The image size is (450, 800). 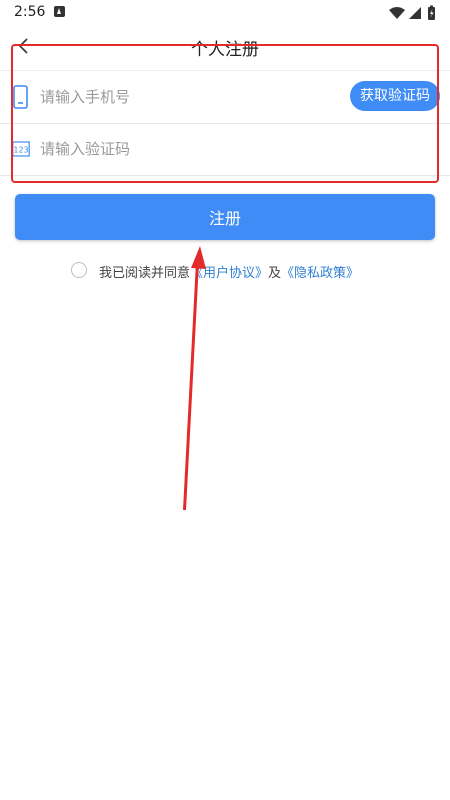 I want to click on code-icon-label: 123, so click(x=20, y=150).